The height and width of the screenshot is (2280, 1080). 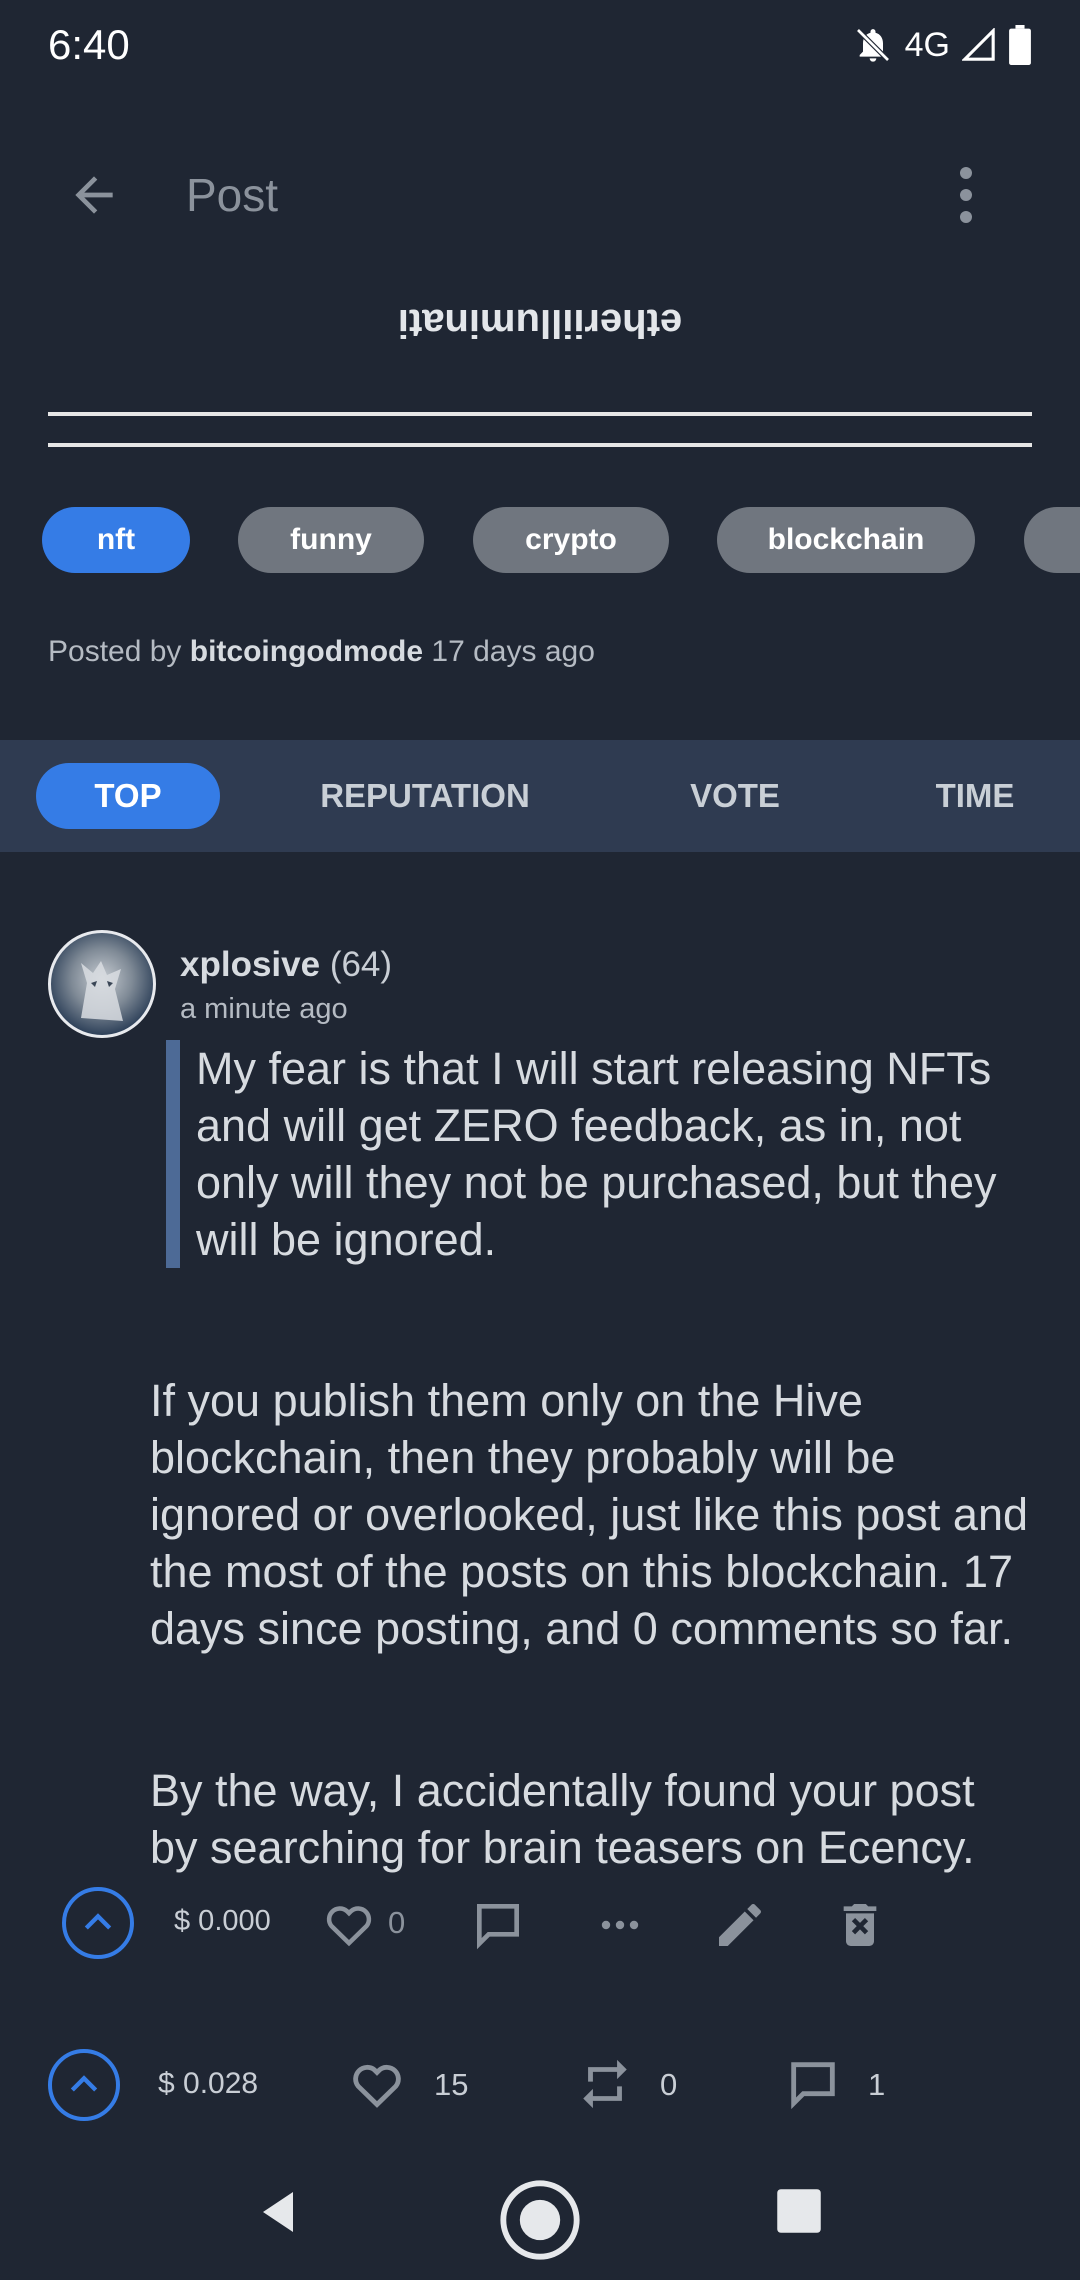 I want to click on system-nav-bar, so click(x=540, y=2220).